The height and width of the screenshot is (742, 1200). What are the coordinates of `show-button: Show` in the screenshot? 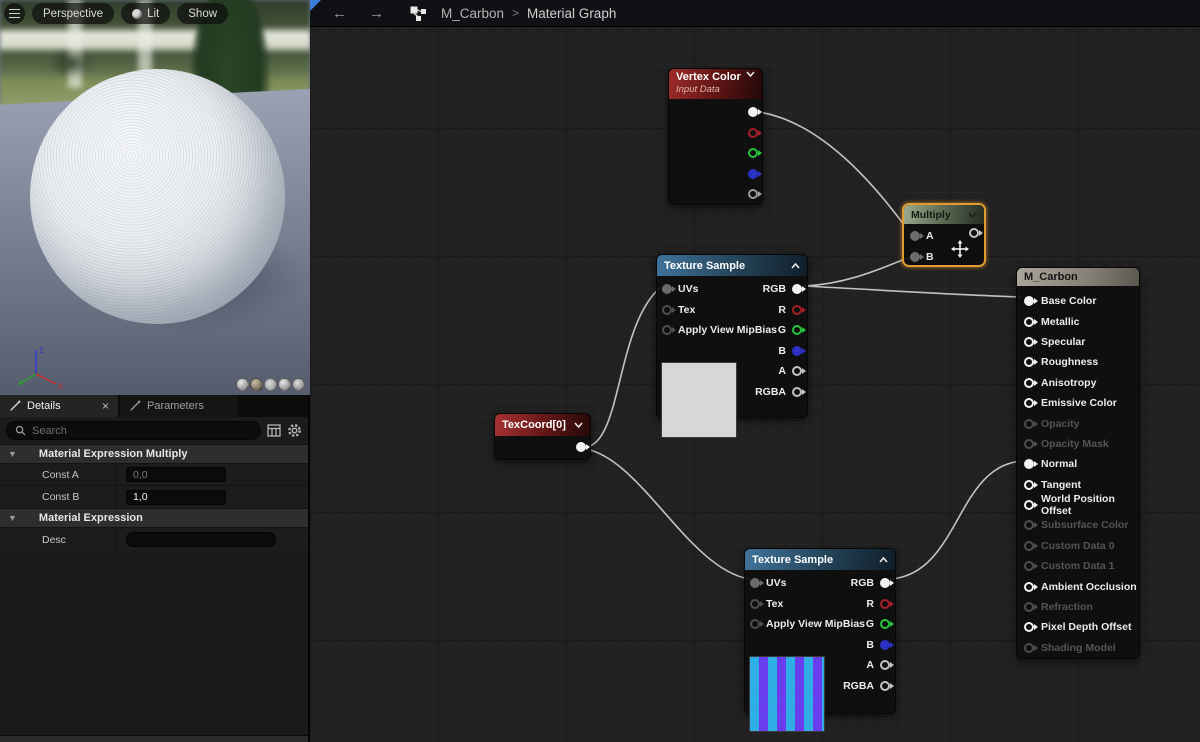 It's located at (203, 13).